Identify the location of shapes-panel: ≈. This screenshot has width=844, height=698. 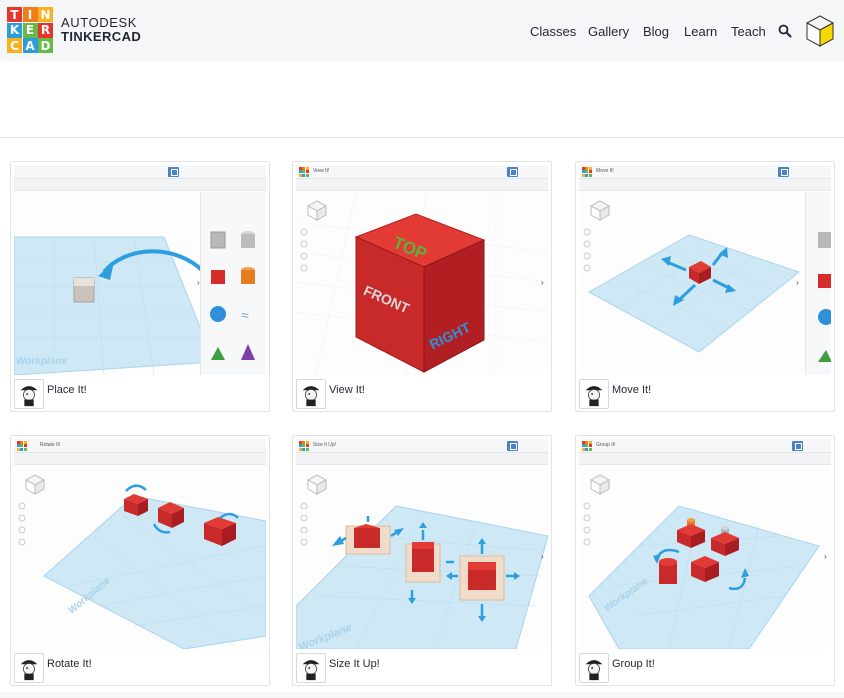
(233, 283).